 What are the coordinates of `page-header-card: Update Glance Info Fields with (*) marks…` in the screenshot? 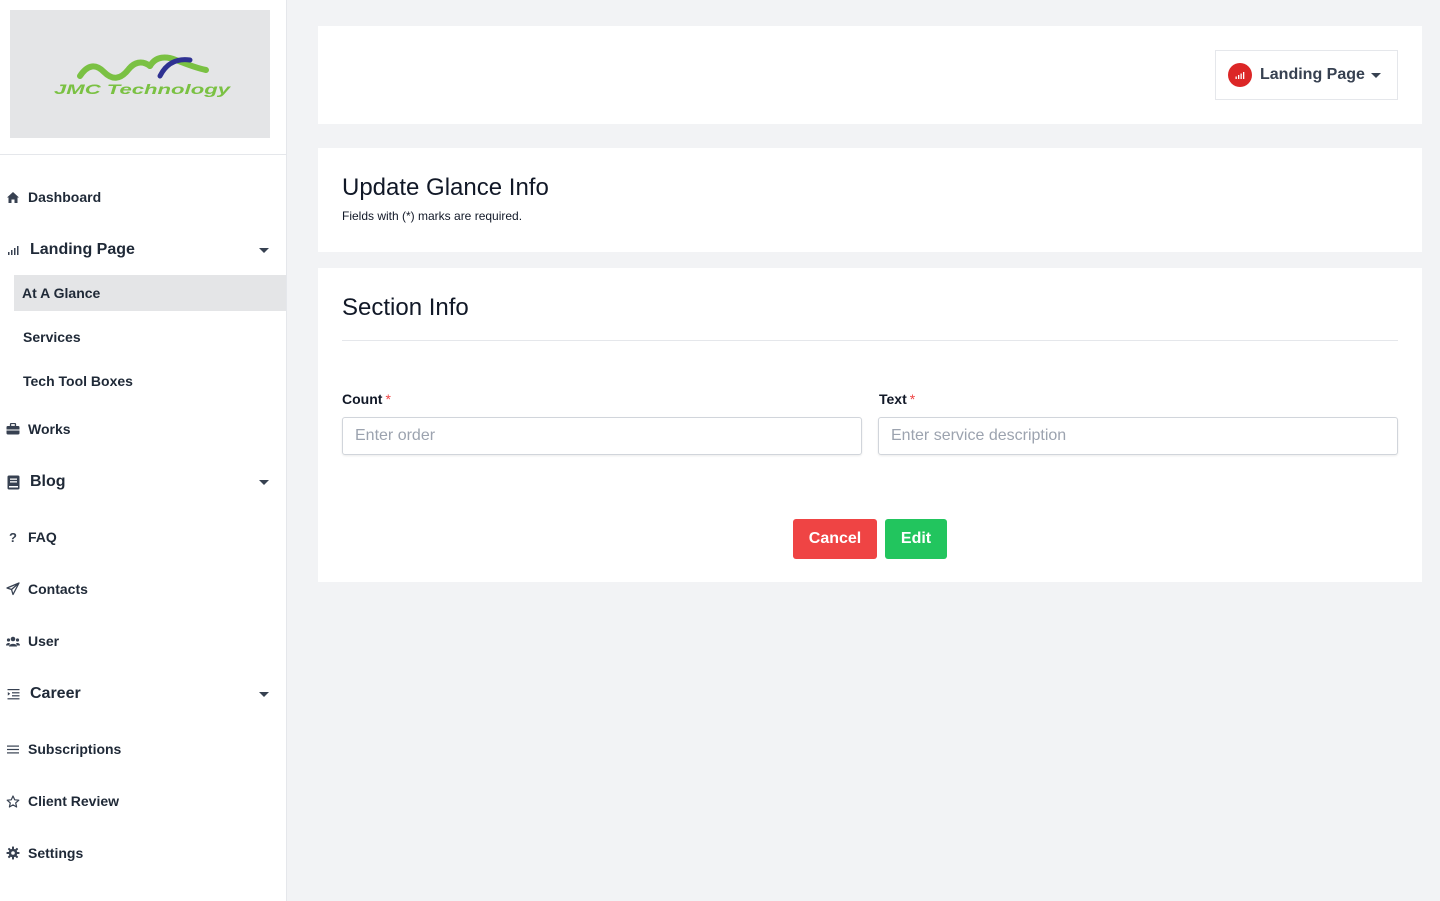 It's located at (870, 200).